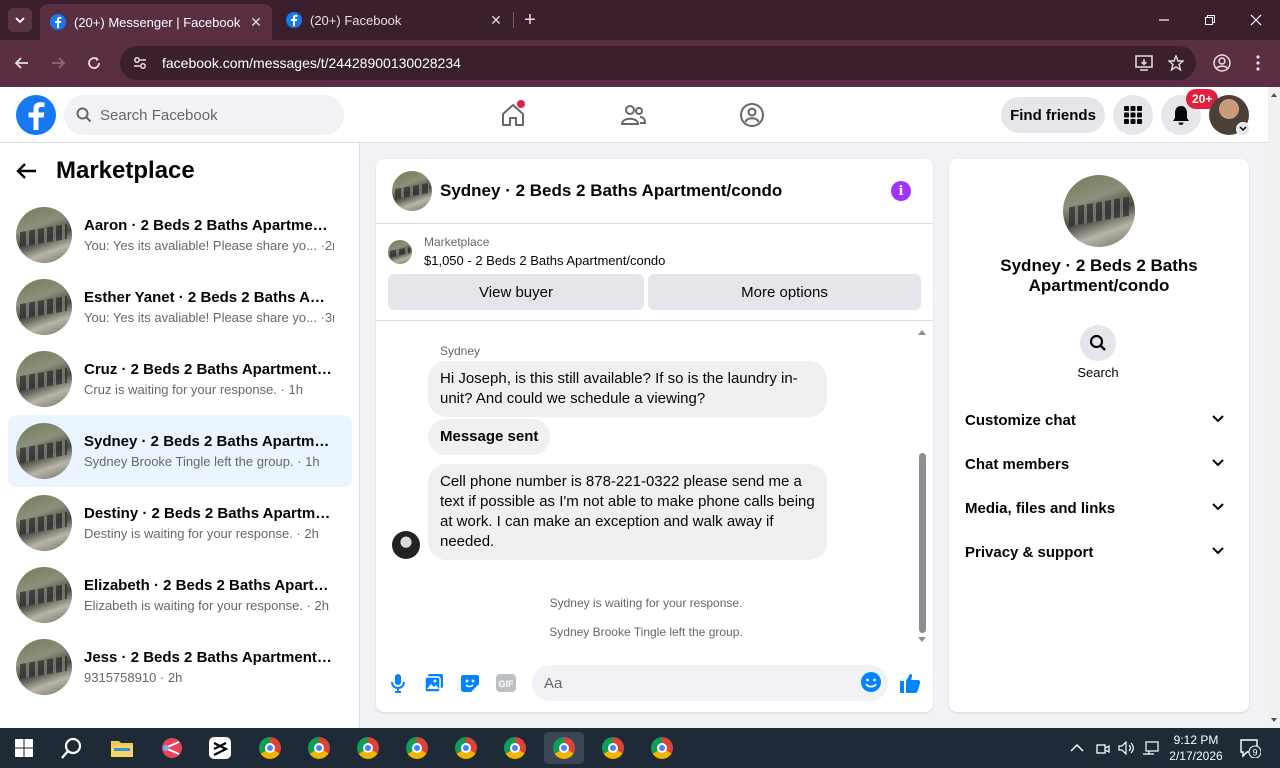  Describe the element at coordinates (58, 63) in the screenshot. I see `forward-arrow-icon` at that location.